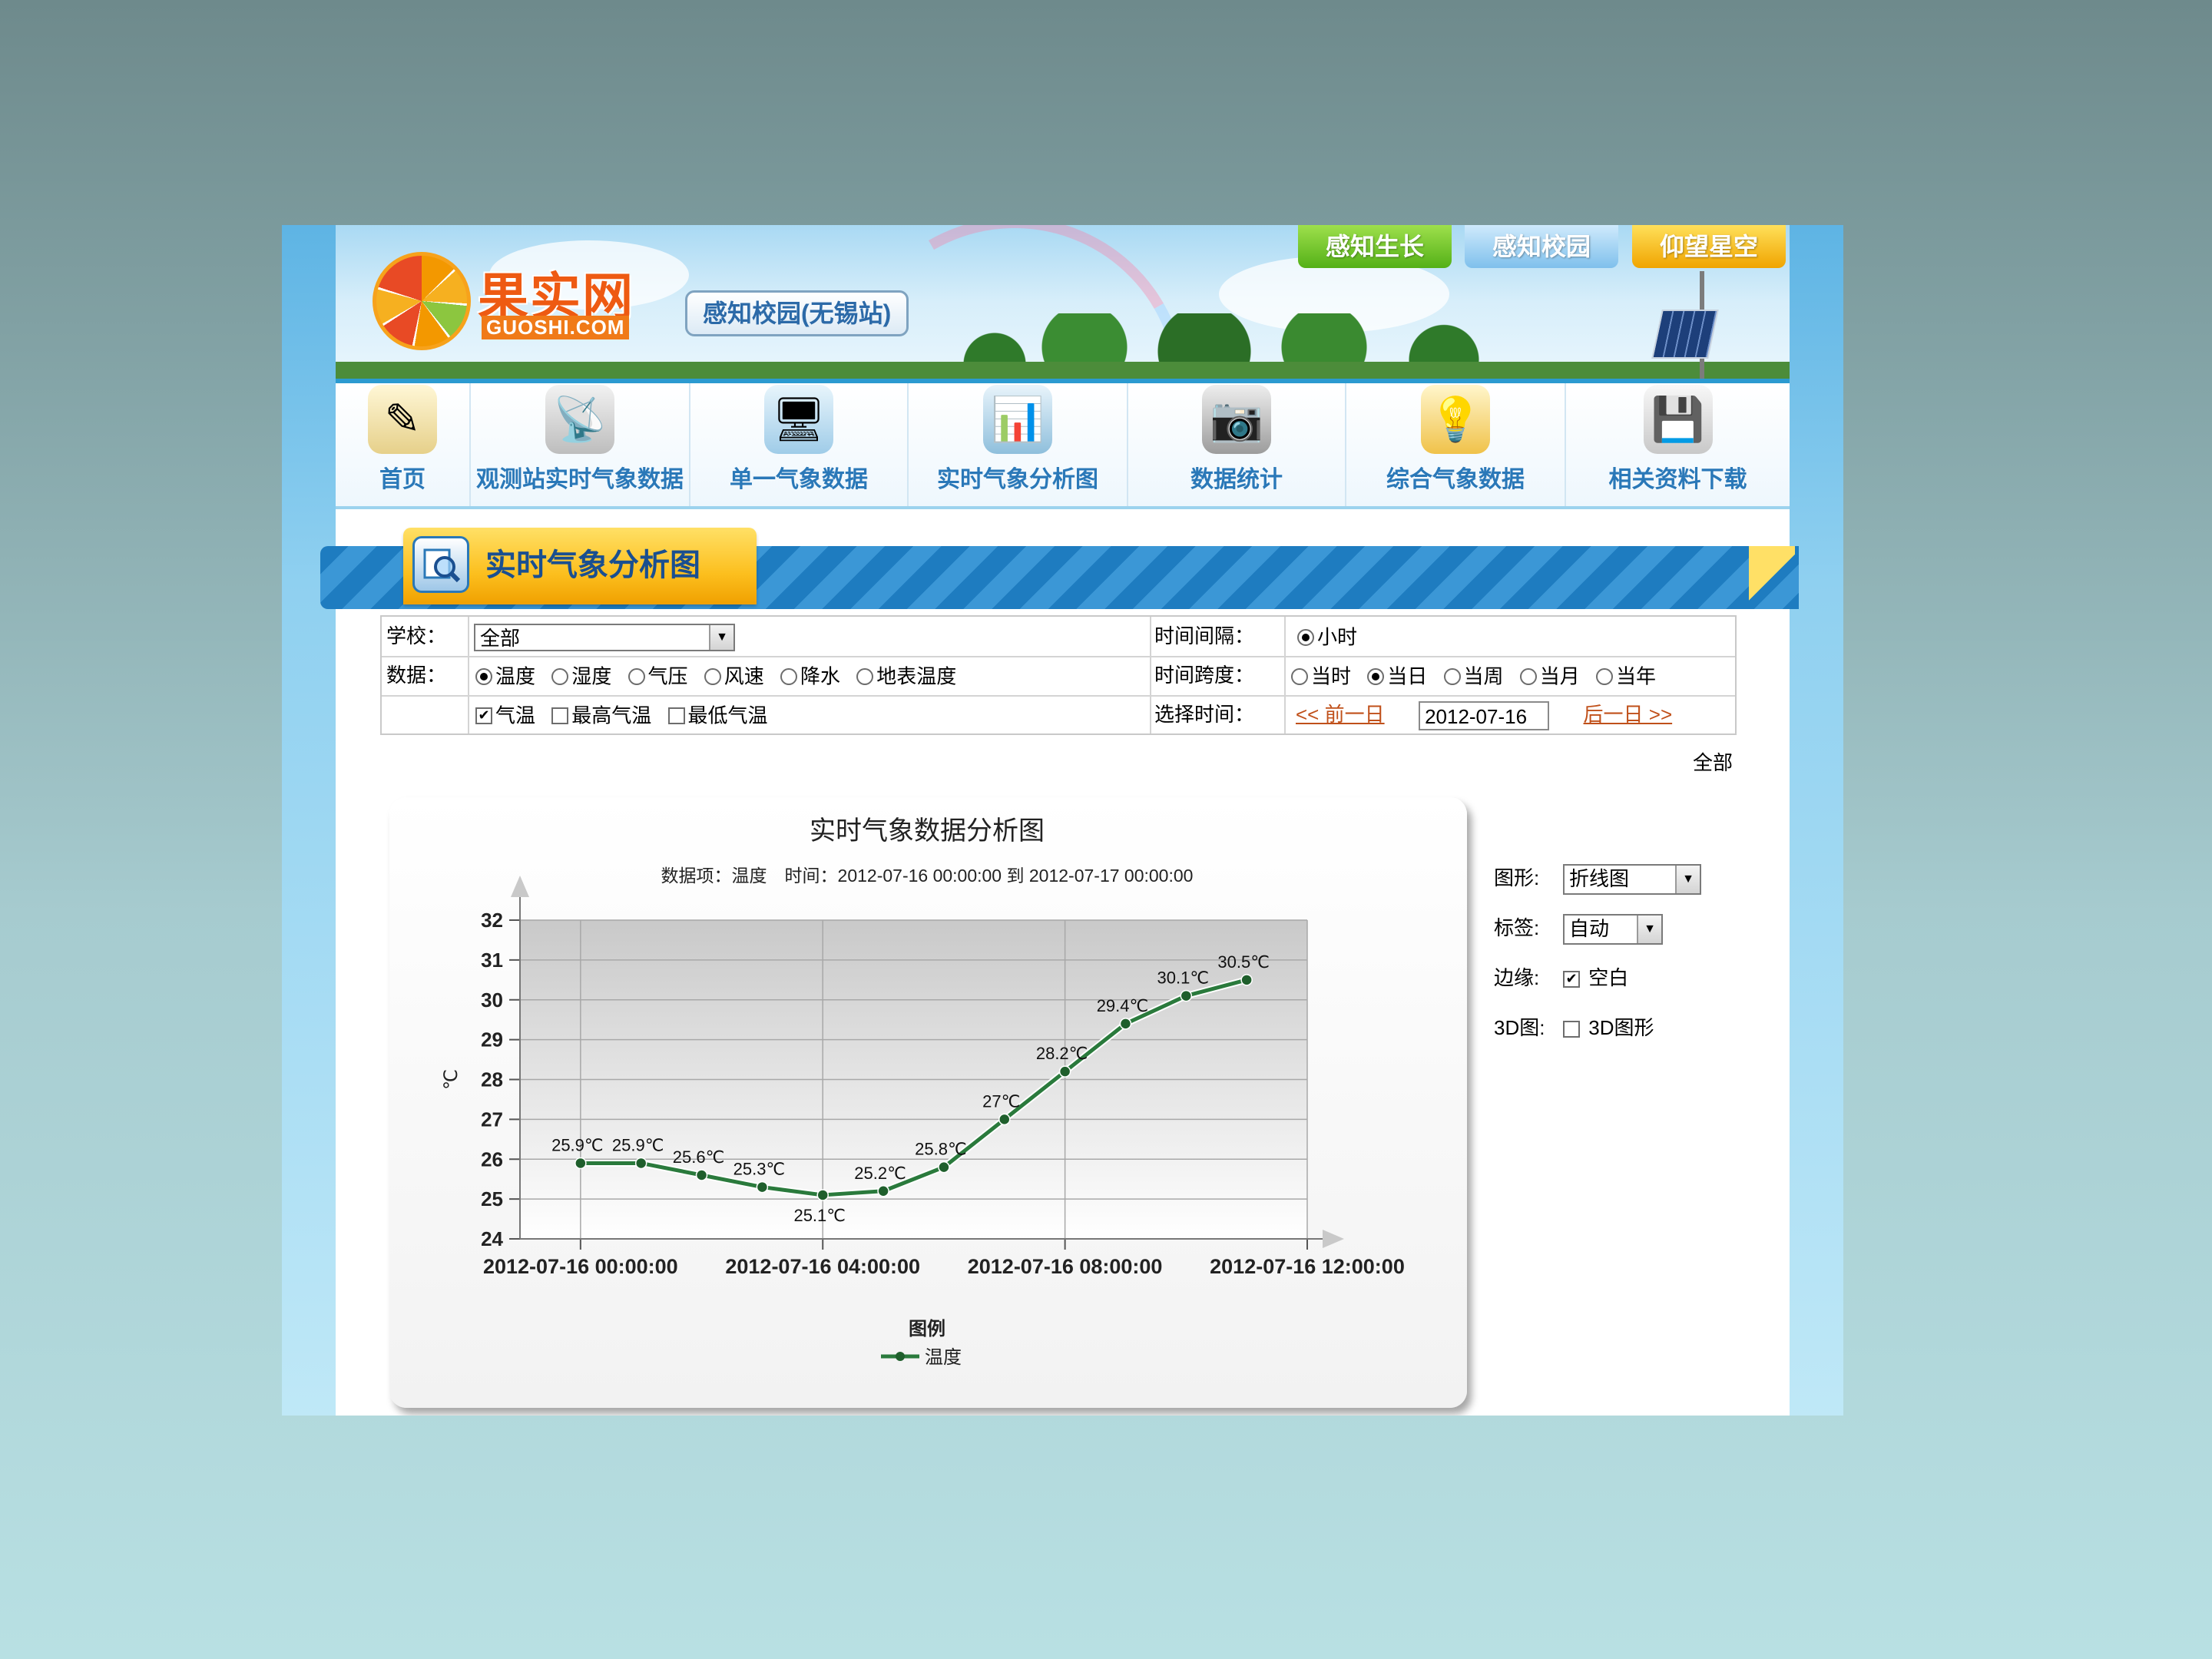 This screenshot has width=2212, height=1659. I want to click on x-axis-arrow-icon, so click(1334, 1239).